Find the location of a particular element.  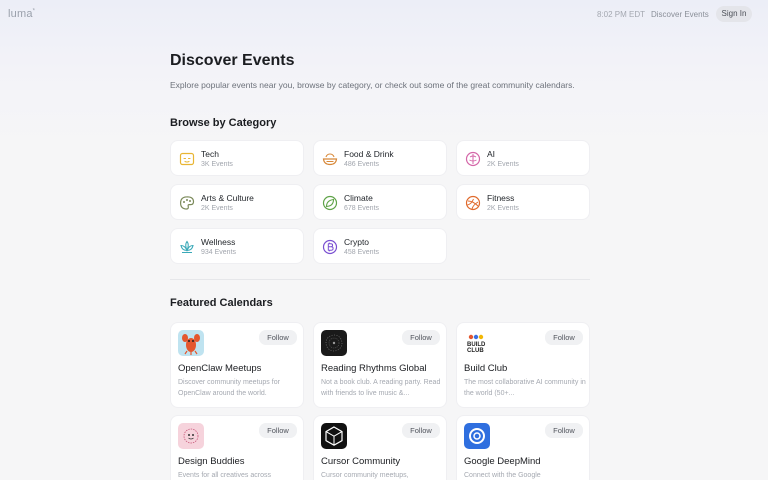

category-name: AI is located at coordinates (491, 154).